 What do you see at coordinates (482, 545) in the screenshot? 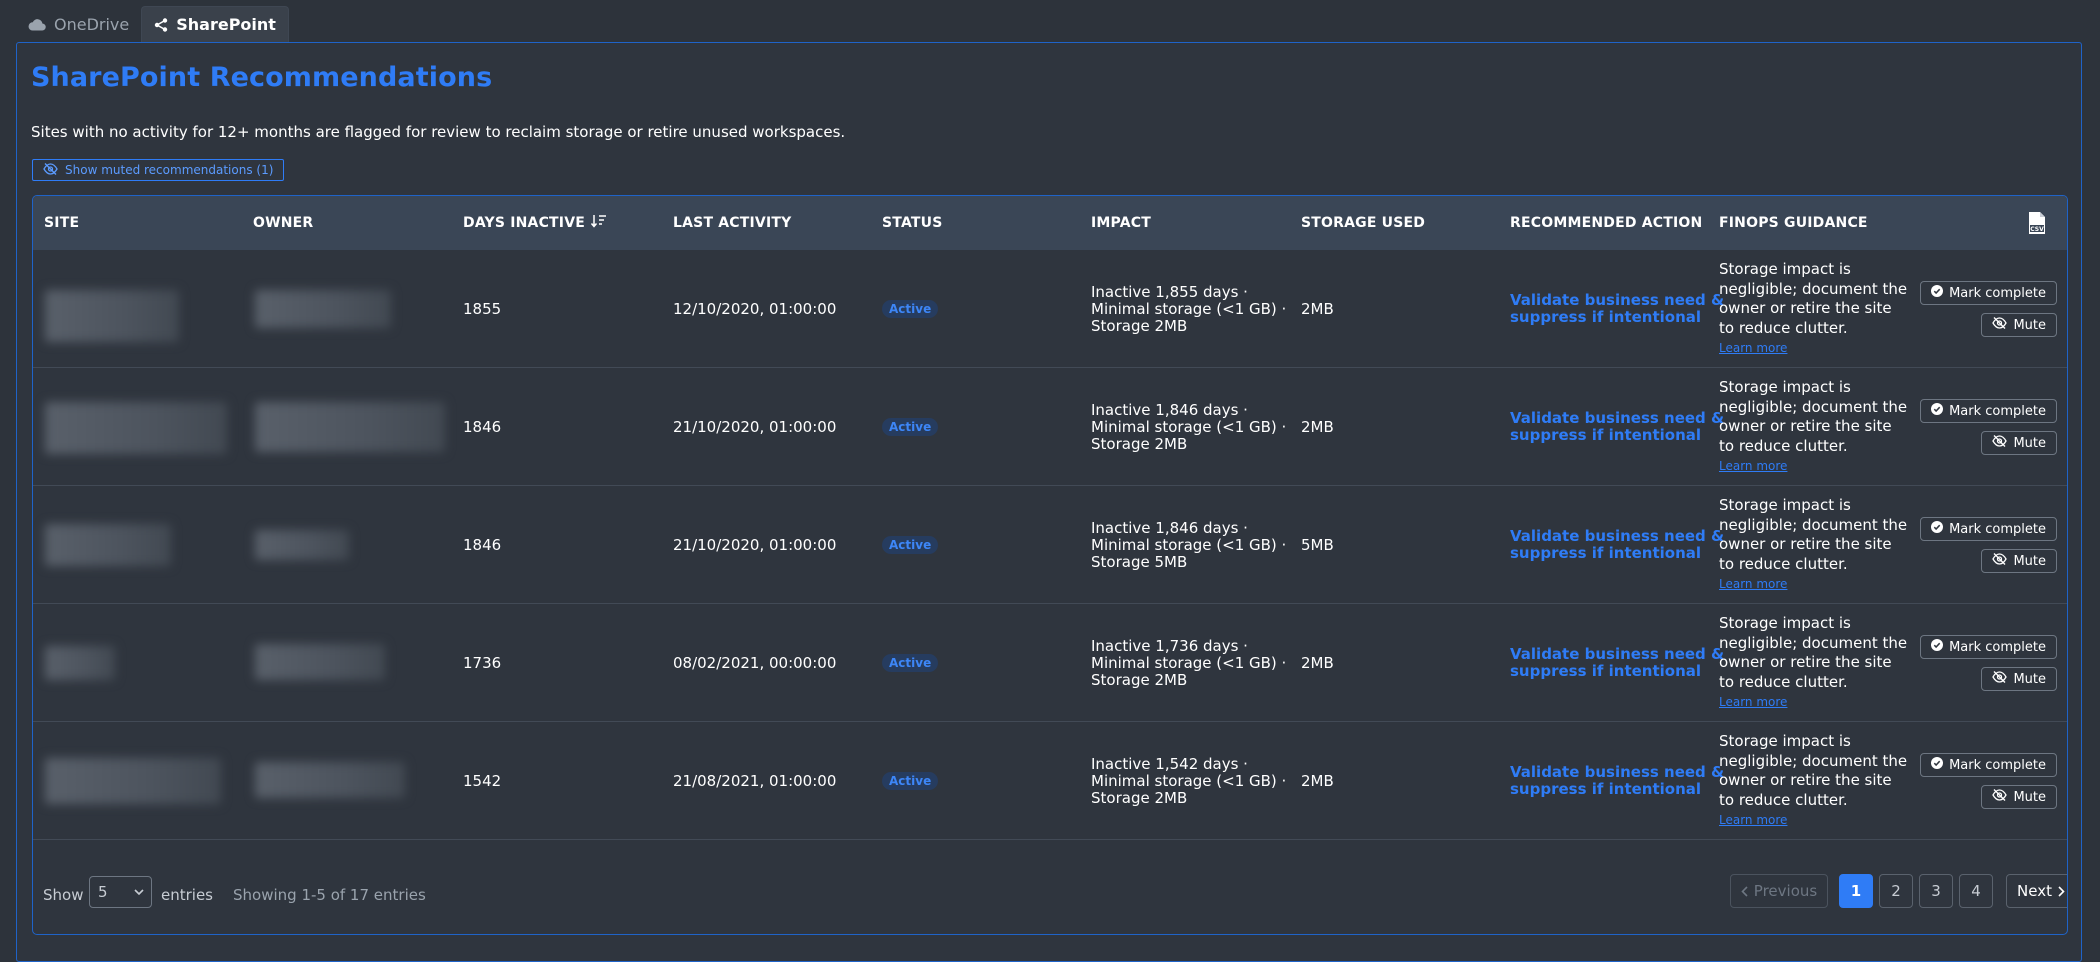
I see `days-inactive-cell: 1846` at bounding box center [482, 545].